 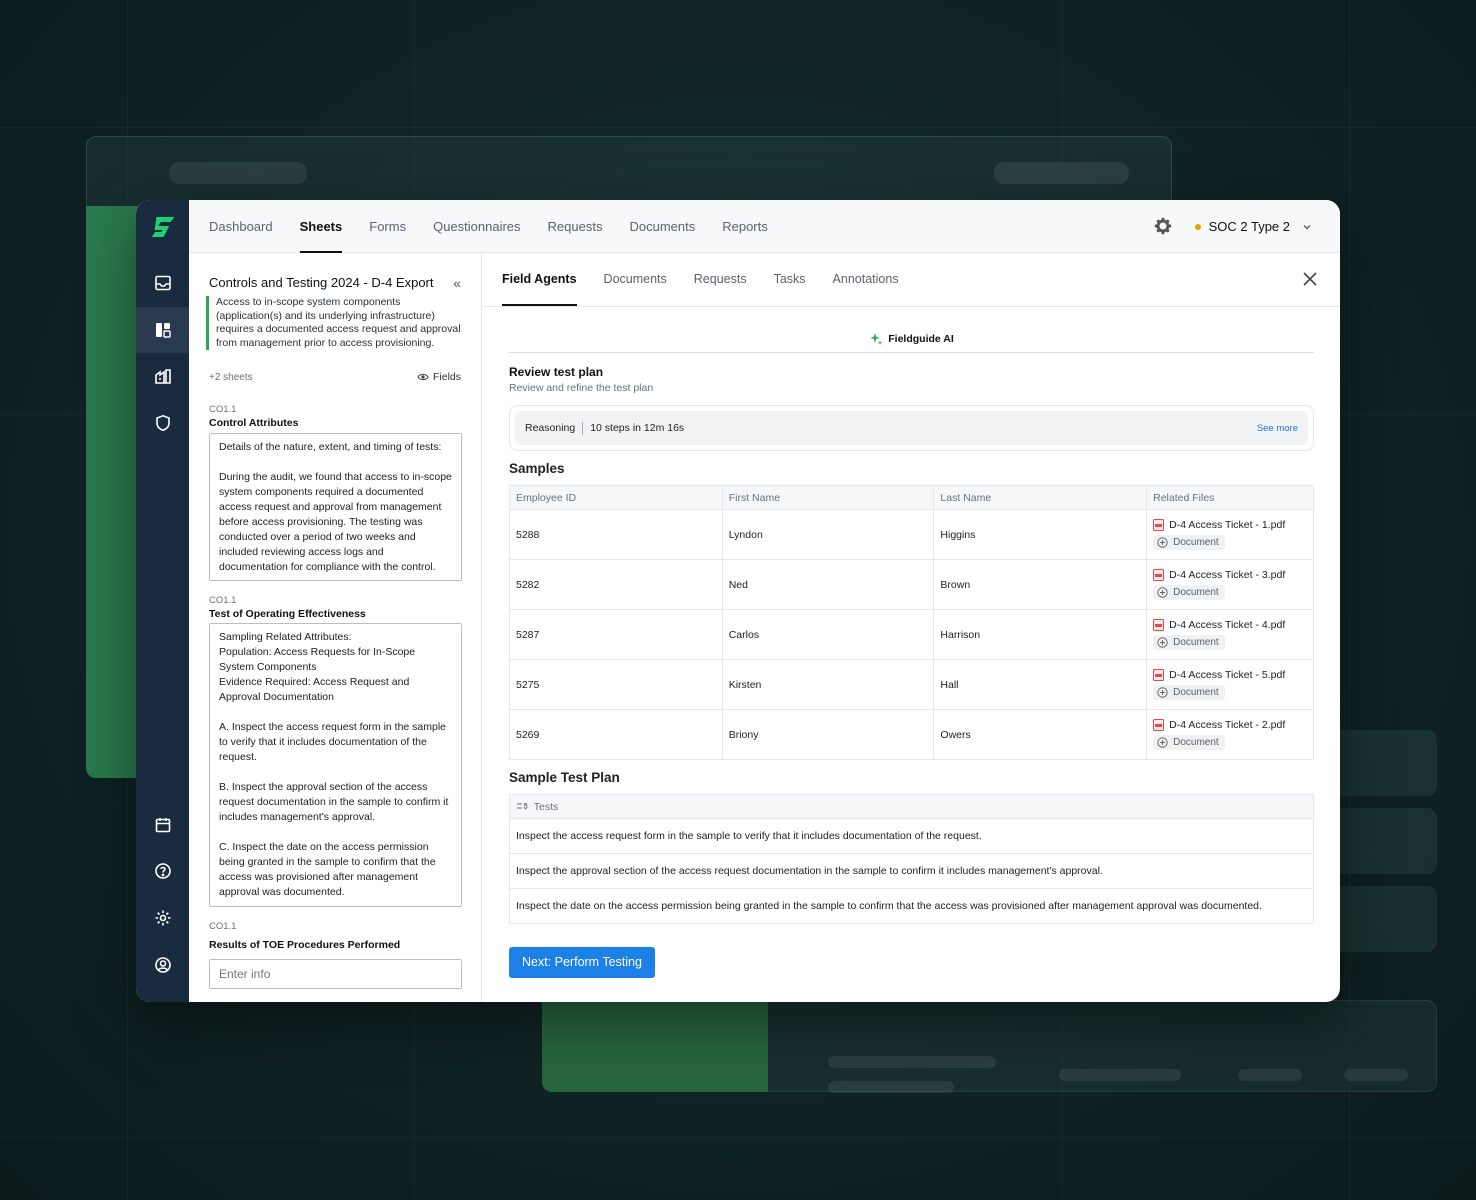 I want to click on settings-gear-icon, so click(x=1163, y=226).